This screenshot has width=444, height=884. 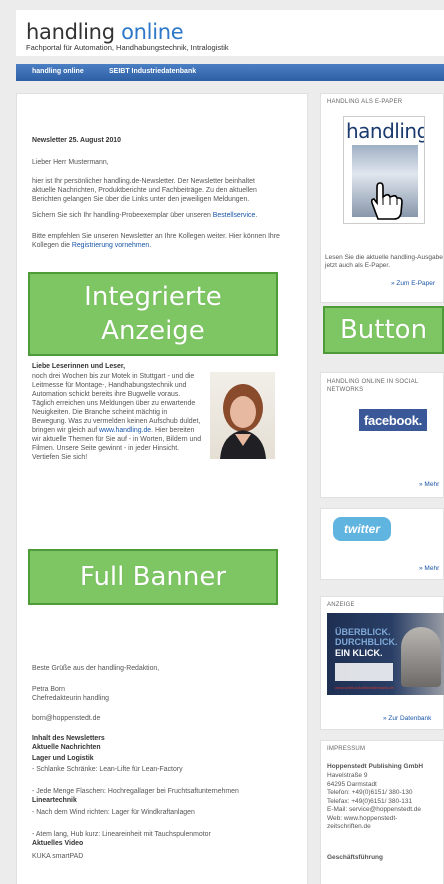 What do you see at coordinates (48, 689) in the screenshot?
I see `signature-name: Petra Born` at bounding box center [48, 689].